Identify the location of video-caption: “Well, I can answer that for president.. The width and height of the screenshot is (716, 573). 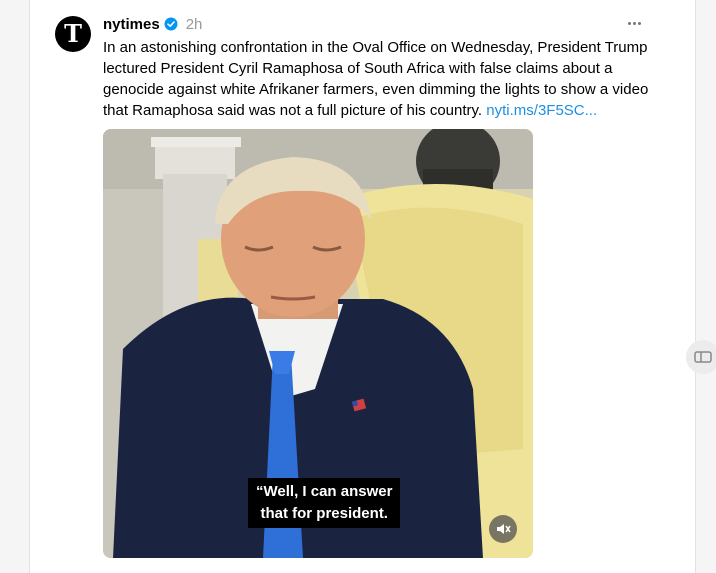
(324, 503).